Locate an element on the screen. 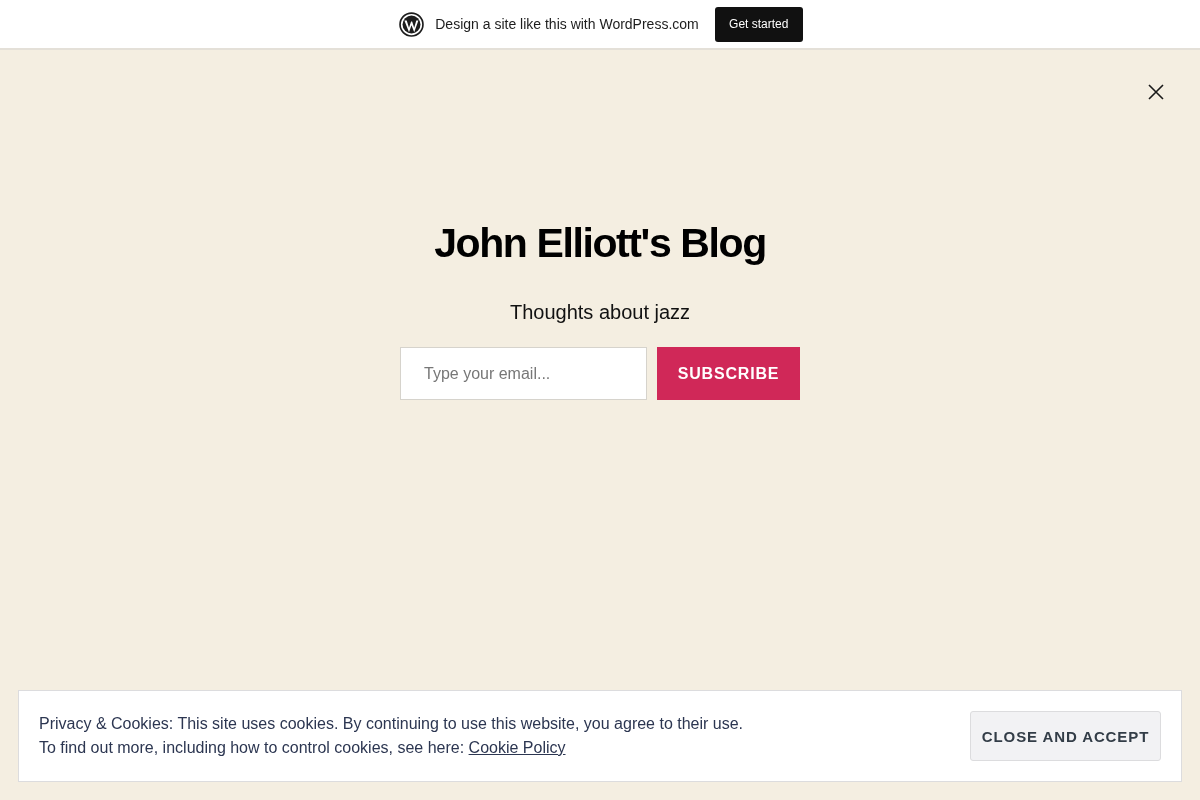 The width and height of the screenshot is (1200, 800). blog-tagline: Thoughts about jazz is located at coordinates (600, 312).